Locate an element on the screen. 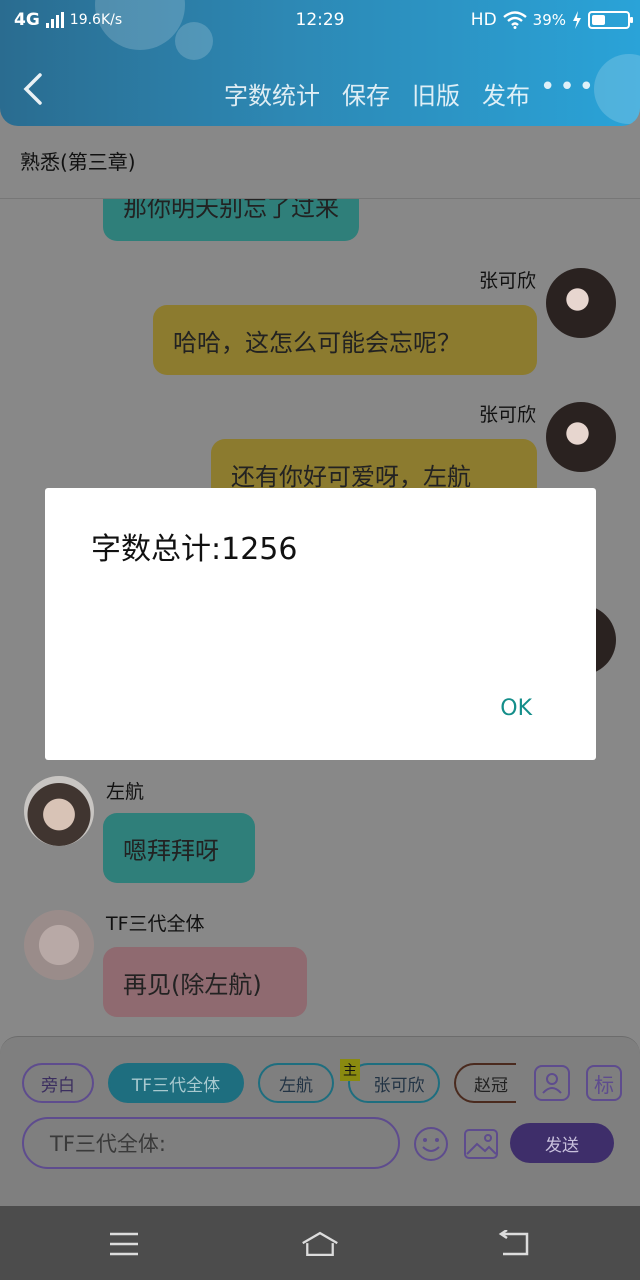  message-text: 还有你好可爱呀，左航 is located at coordinates (351, 476).